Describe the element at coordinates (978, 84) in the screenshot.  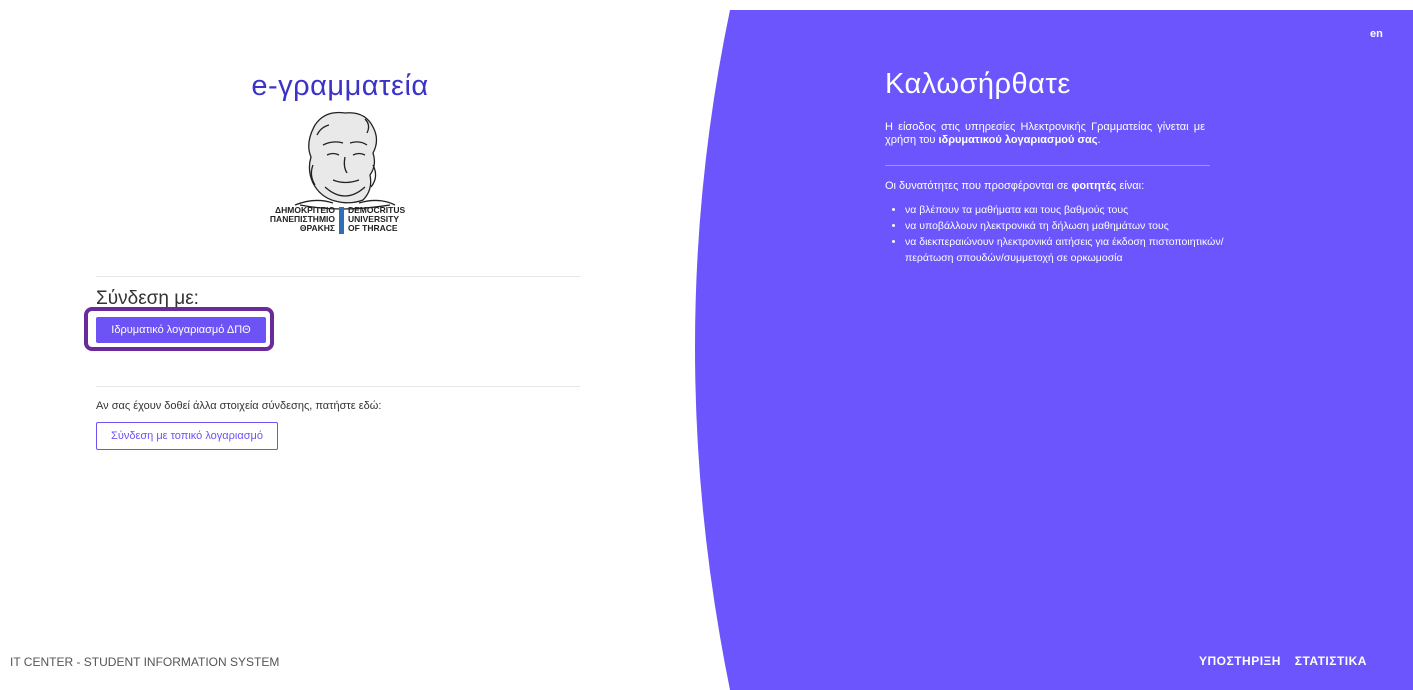
I see `welcome-heading: Καλωσήρθατε` at that location.